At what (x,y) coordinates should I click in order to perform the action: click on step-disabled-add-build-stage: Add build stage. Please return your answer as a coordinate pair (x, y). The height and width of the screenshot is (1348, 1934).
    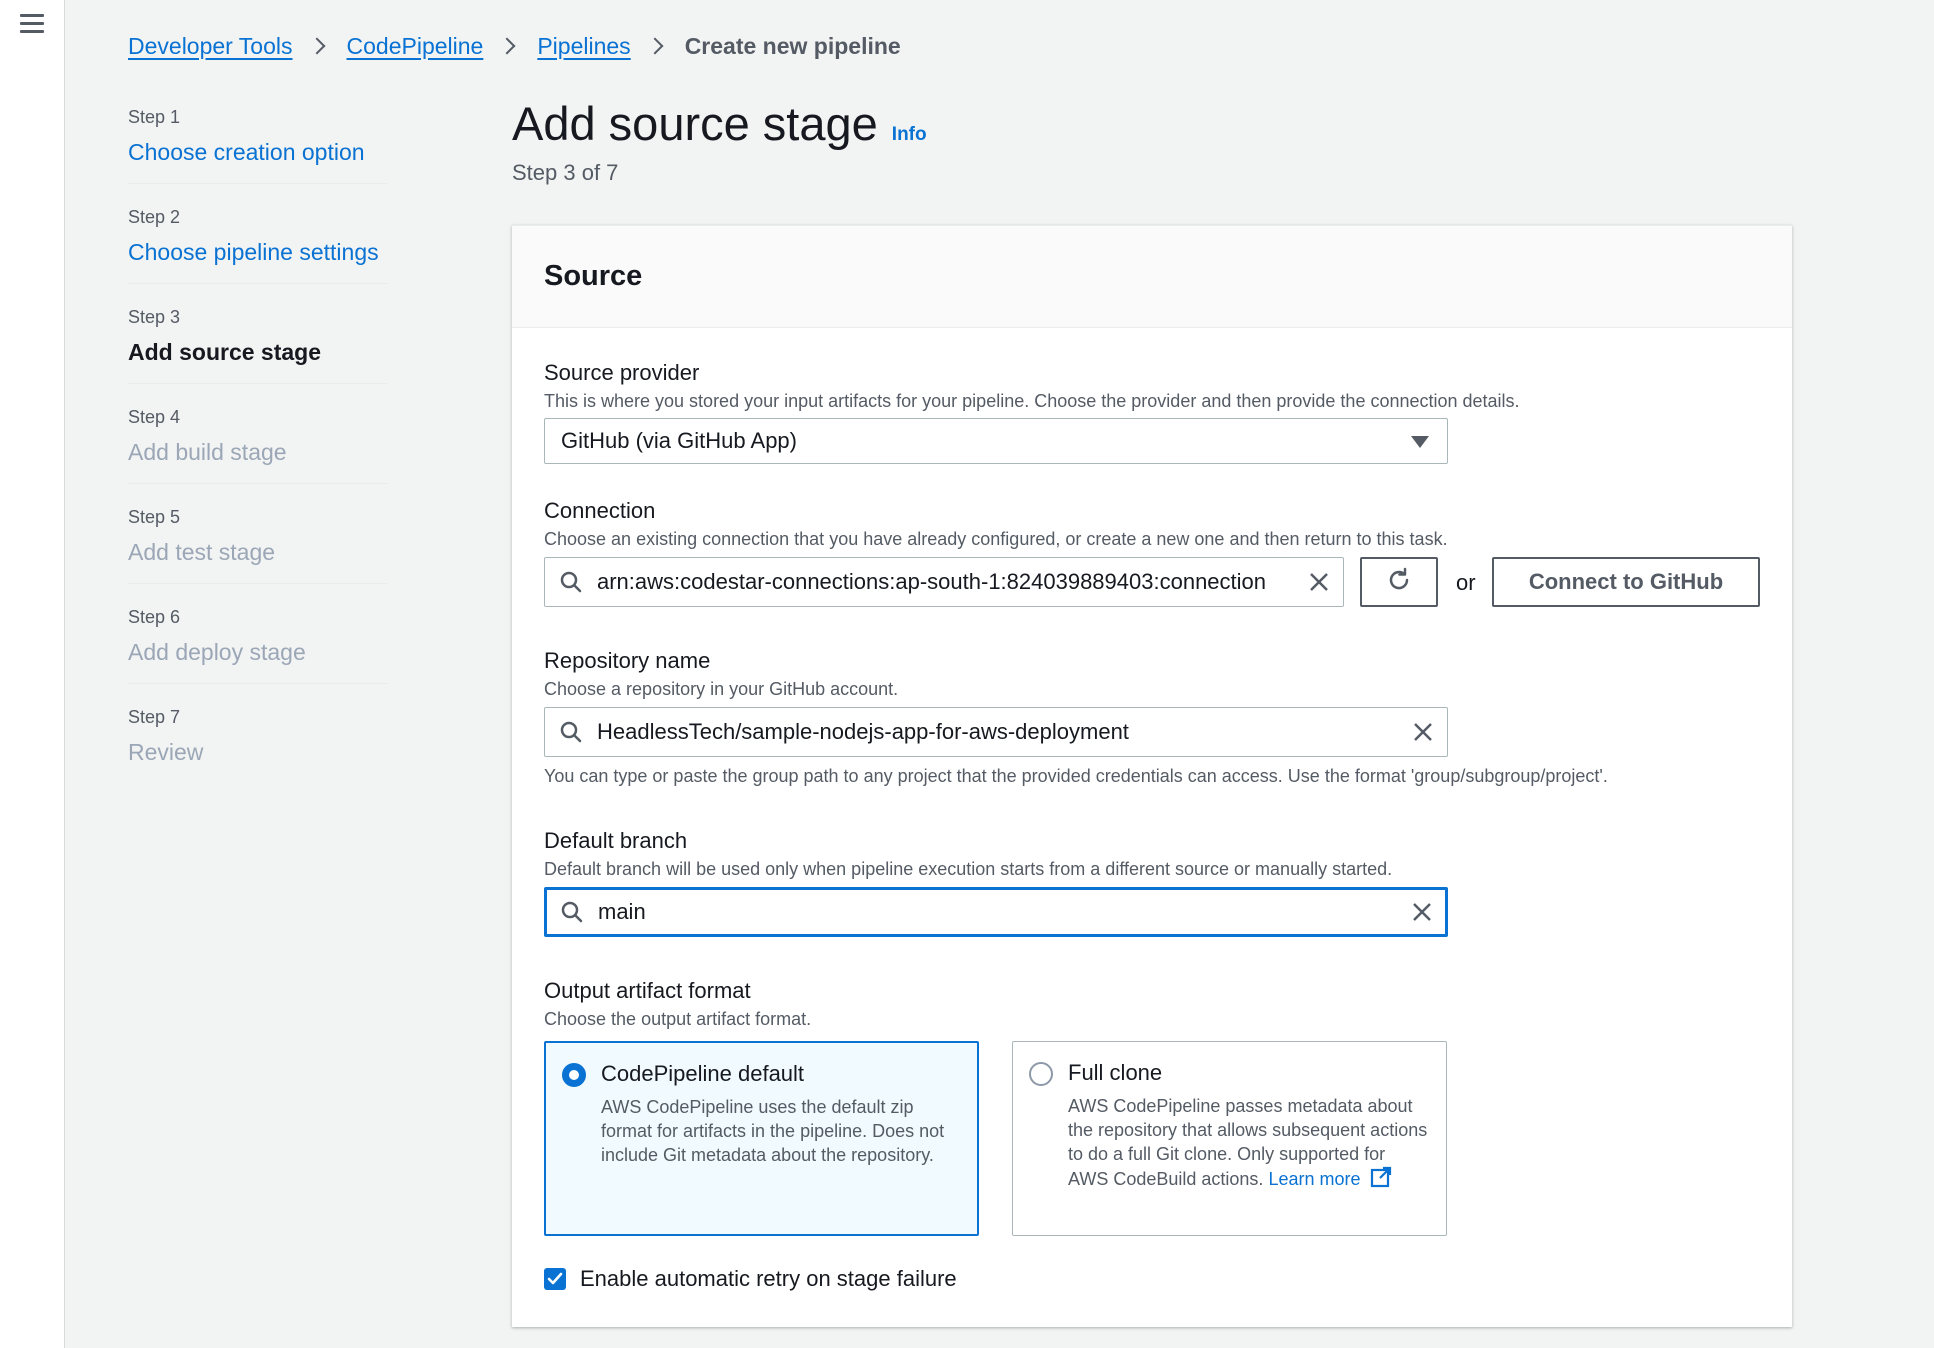
    Looking at the image, I should click on (207, 452).